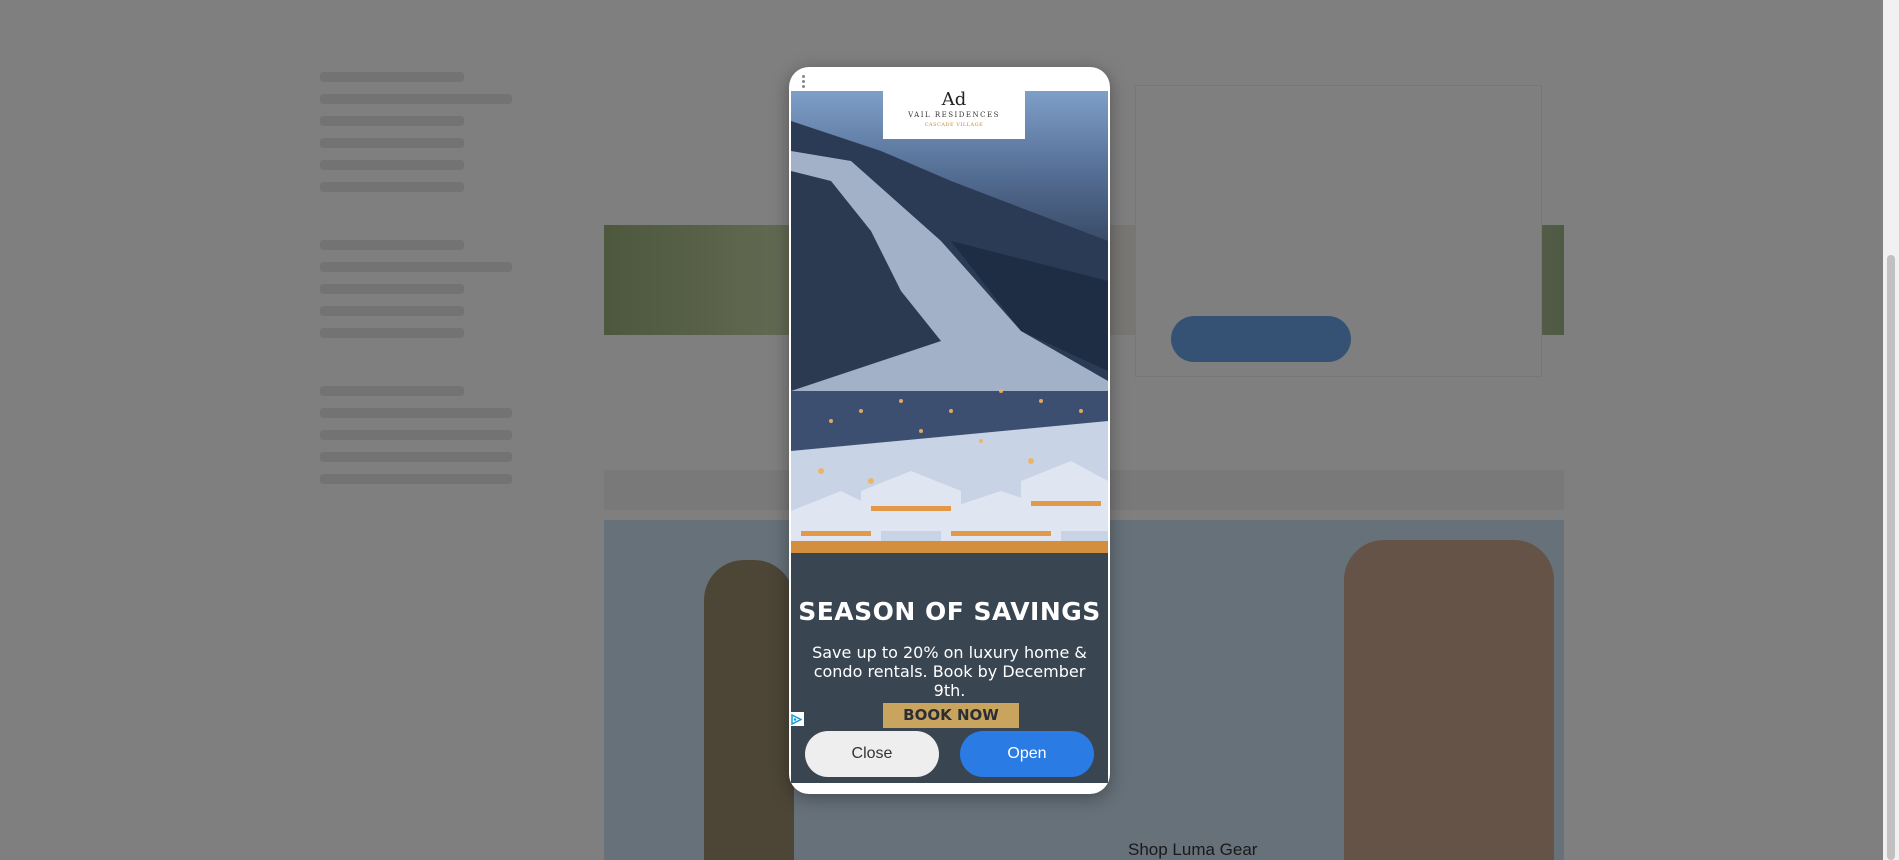 Image resolution: width=1899 pixels, height=860 pixels. Describe the element at coordinates (949, 611) in the screenshot. I see `ad-headline: SEASON OF SAVINGS` at that location.